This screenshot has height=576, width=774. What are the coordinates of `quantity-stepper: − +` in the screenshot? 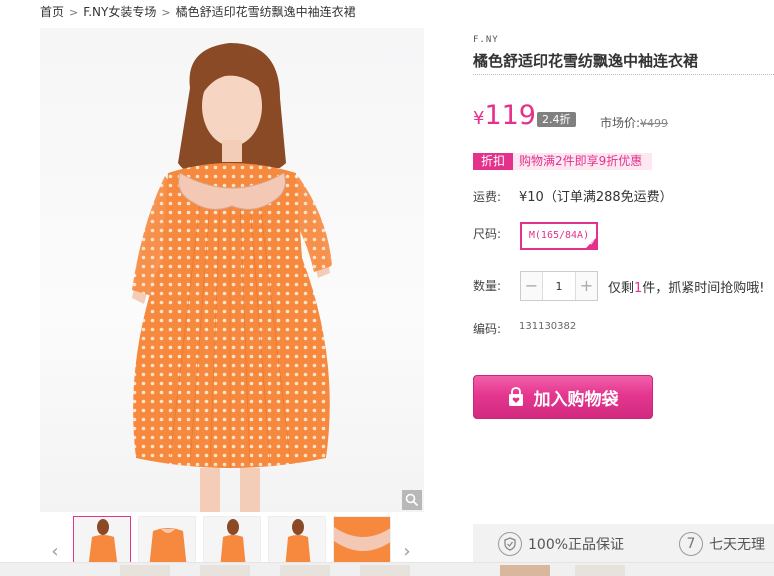 It's located at (559, 286).